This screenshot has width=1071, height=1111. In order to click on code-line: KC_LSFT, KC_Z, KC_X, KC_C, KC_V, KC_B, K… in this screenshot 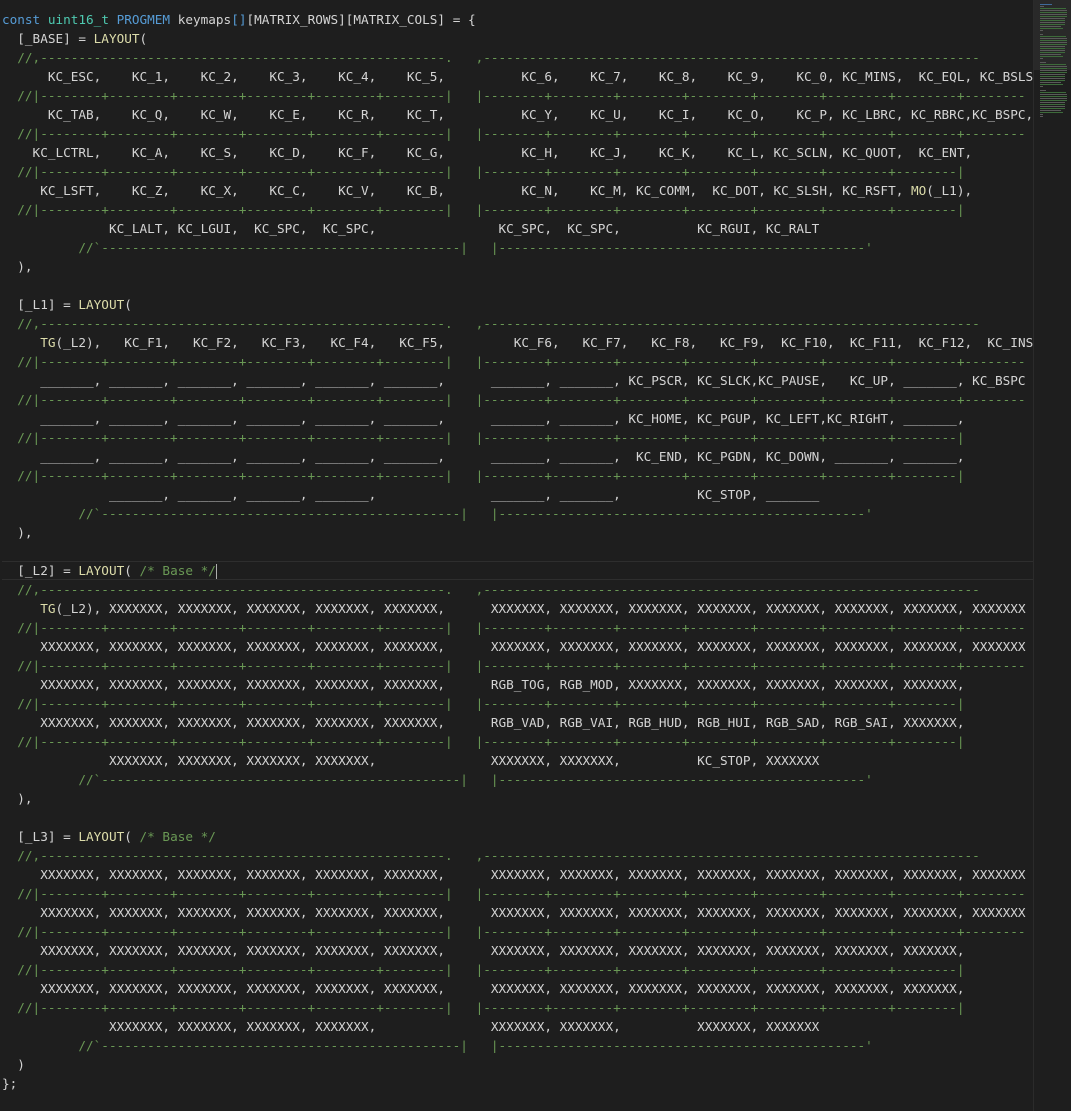, I will do `click(517, 190)`.